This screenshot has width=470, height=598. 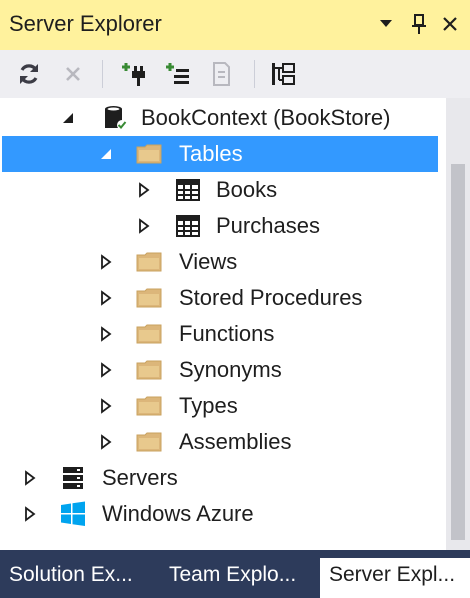 I want to click on chevron-down-icon, so click(x=386, y=23).